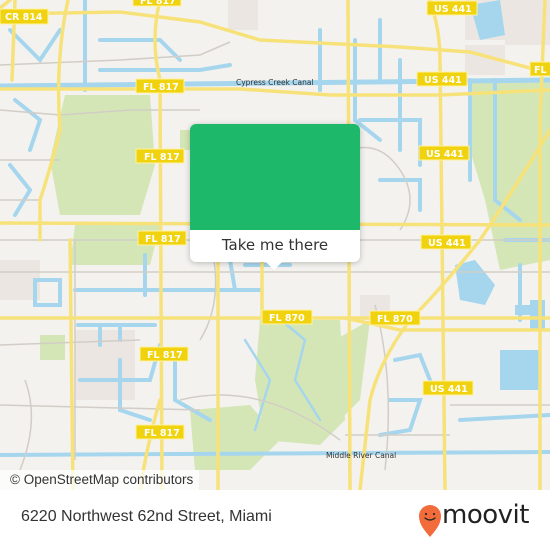 Image resolution: width=550 pixels, height=550 pixels. Describe the element at coordinates (100, 480) in the screenshot. I see `map-attribution: © OpenStreetMap contributors` at that location.